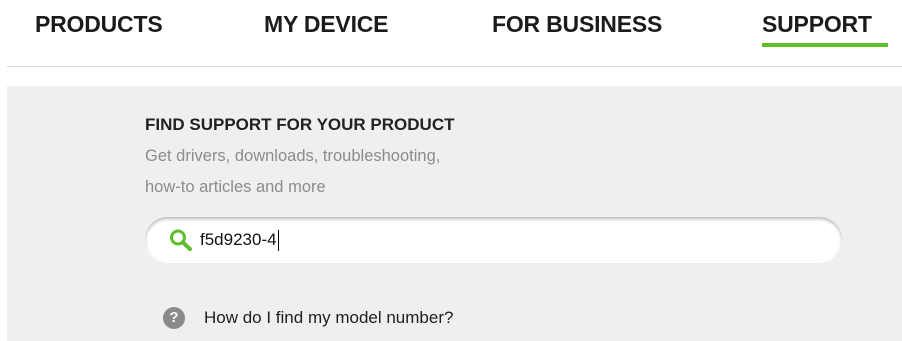 This screenshot has width=902, height=341. Describe the element at coordinates (329, 317) in the screenshot. I see `help-link-label: How do I find my model number?` at that location.